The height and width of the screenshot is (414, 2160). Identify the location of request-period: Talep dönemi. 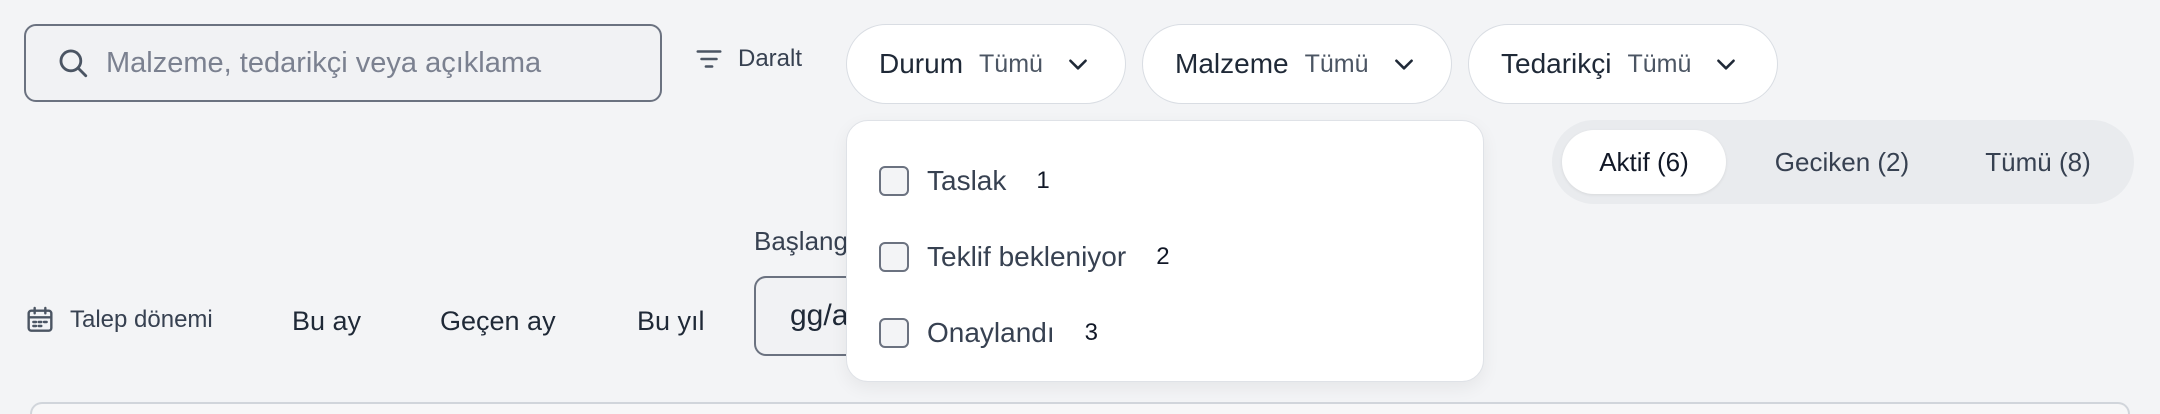
(118, 320).